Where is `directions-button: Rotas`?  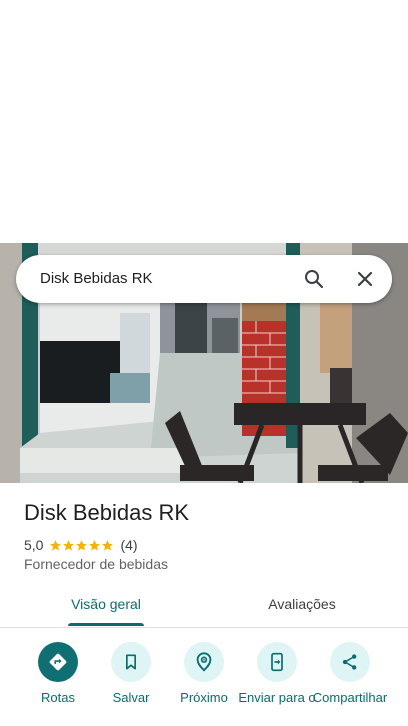 directions-button: Rotas is located at coordinates (58, 674).